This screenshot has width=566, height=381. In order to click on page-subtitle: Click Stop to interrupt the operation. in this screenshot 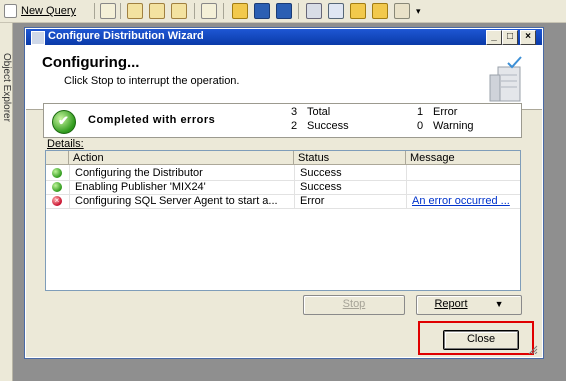, I will do `click(152, 81)`.